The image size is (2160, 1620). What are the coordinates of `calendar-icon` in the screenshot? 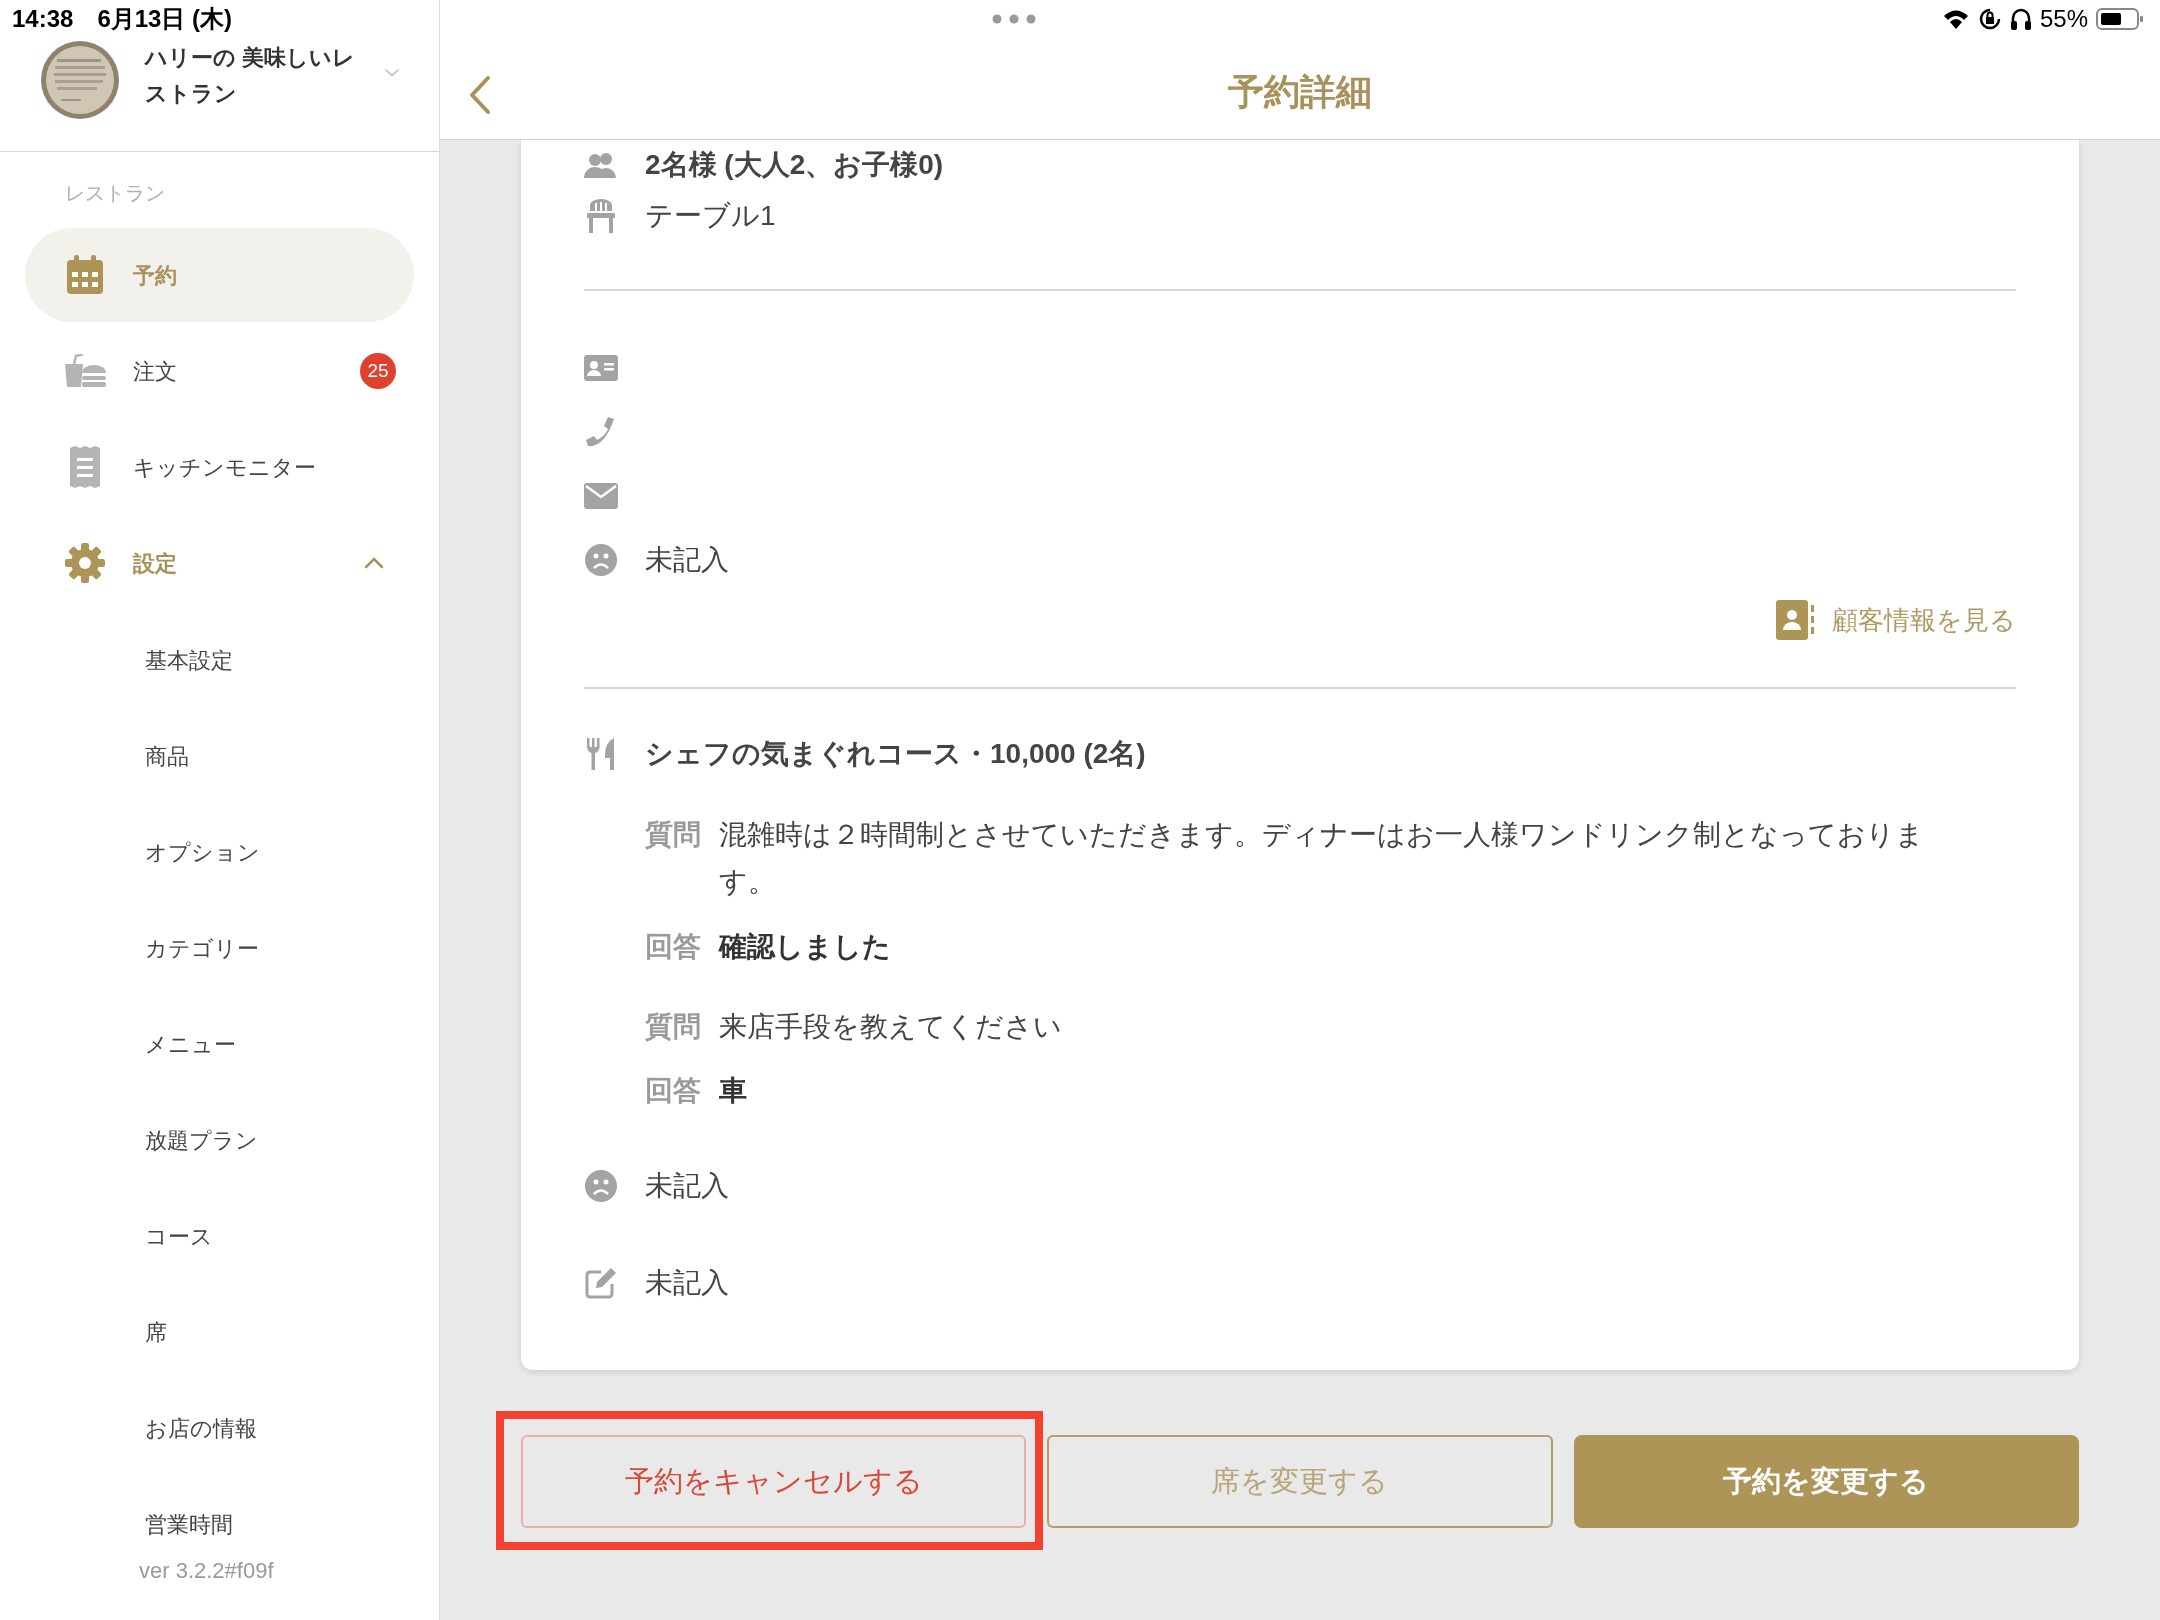 It's located at (85, 275).